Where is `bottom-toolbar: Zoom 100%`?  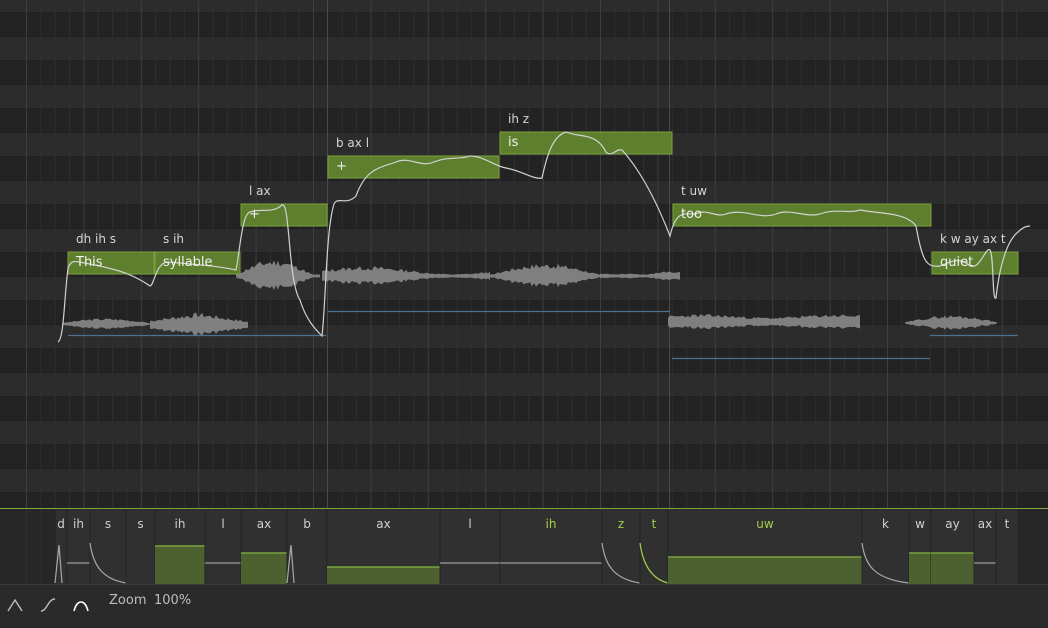
bottom-toolbar: Zoom 100% is located at coordinates (524, 606).